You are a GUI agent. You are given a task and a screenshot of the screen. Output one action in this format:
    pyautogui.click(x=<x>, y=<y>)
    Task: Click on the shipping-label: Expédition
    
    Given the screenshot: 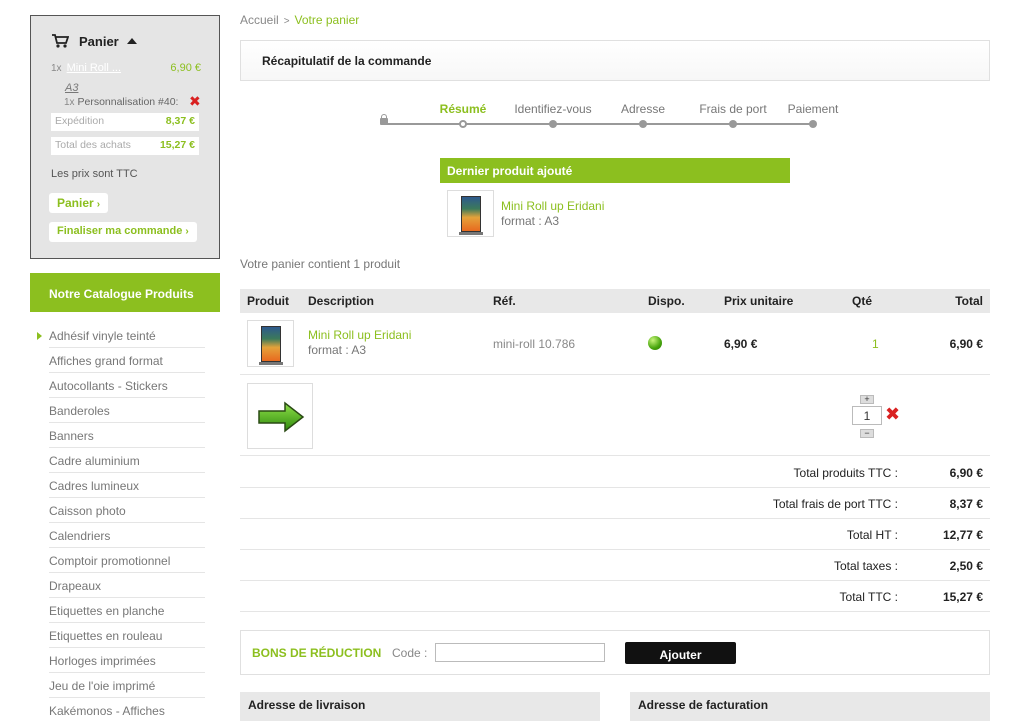 What is the action you would take?
    pyautogui.click(x=80, y=121)
    